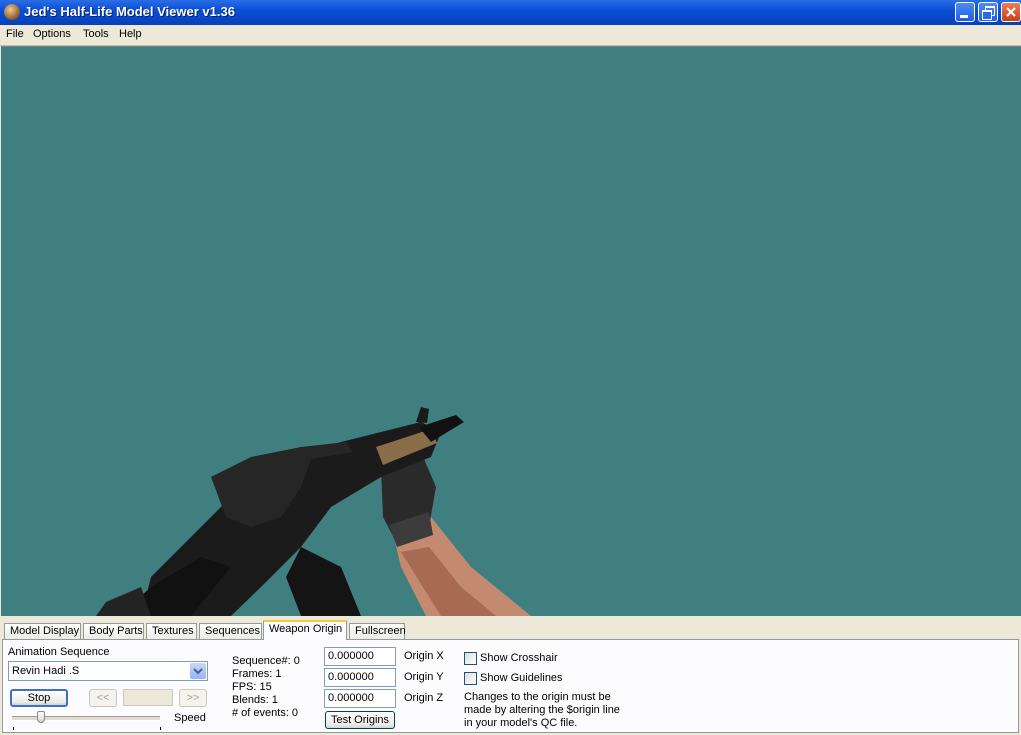 The height and width of the screenshot is (735, 1021). What do you see at coordinates (190, 718) in the screenshot?
I see `speed-label: Speed` at bounding box center [190, 718].